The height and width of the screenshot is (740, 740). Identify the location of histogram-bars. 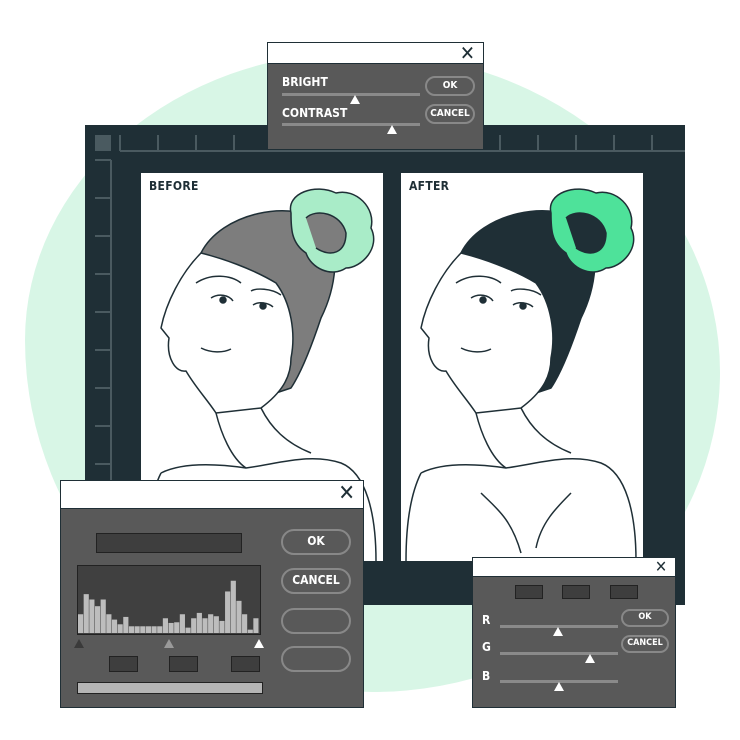
(168, 606).